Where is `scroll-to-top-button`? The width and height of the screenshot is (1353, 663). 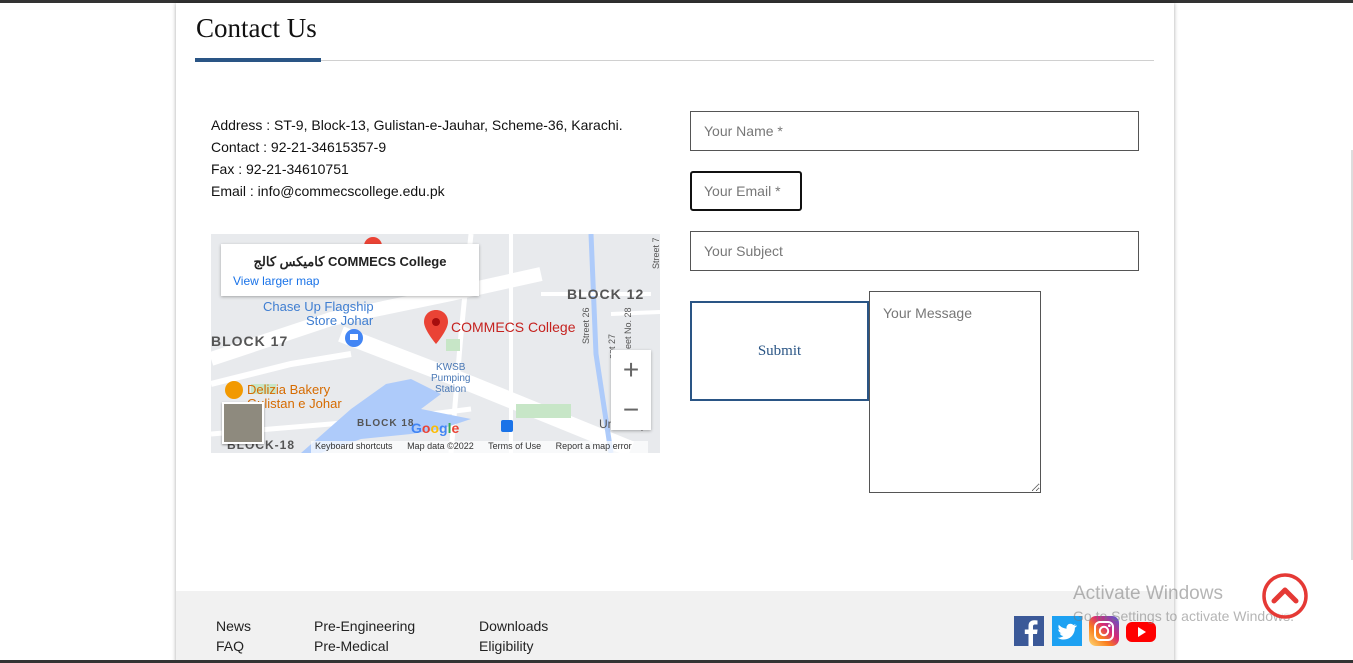
scroll-to-top-button is located at coordinates (1285, 596).